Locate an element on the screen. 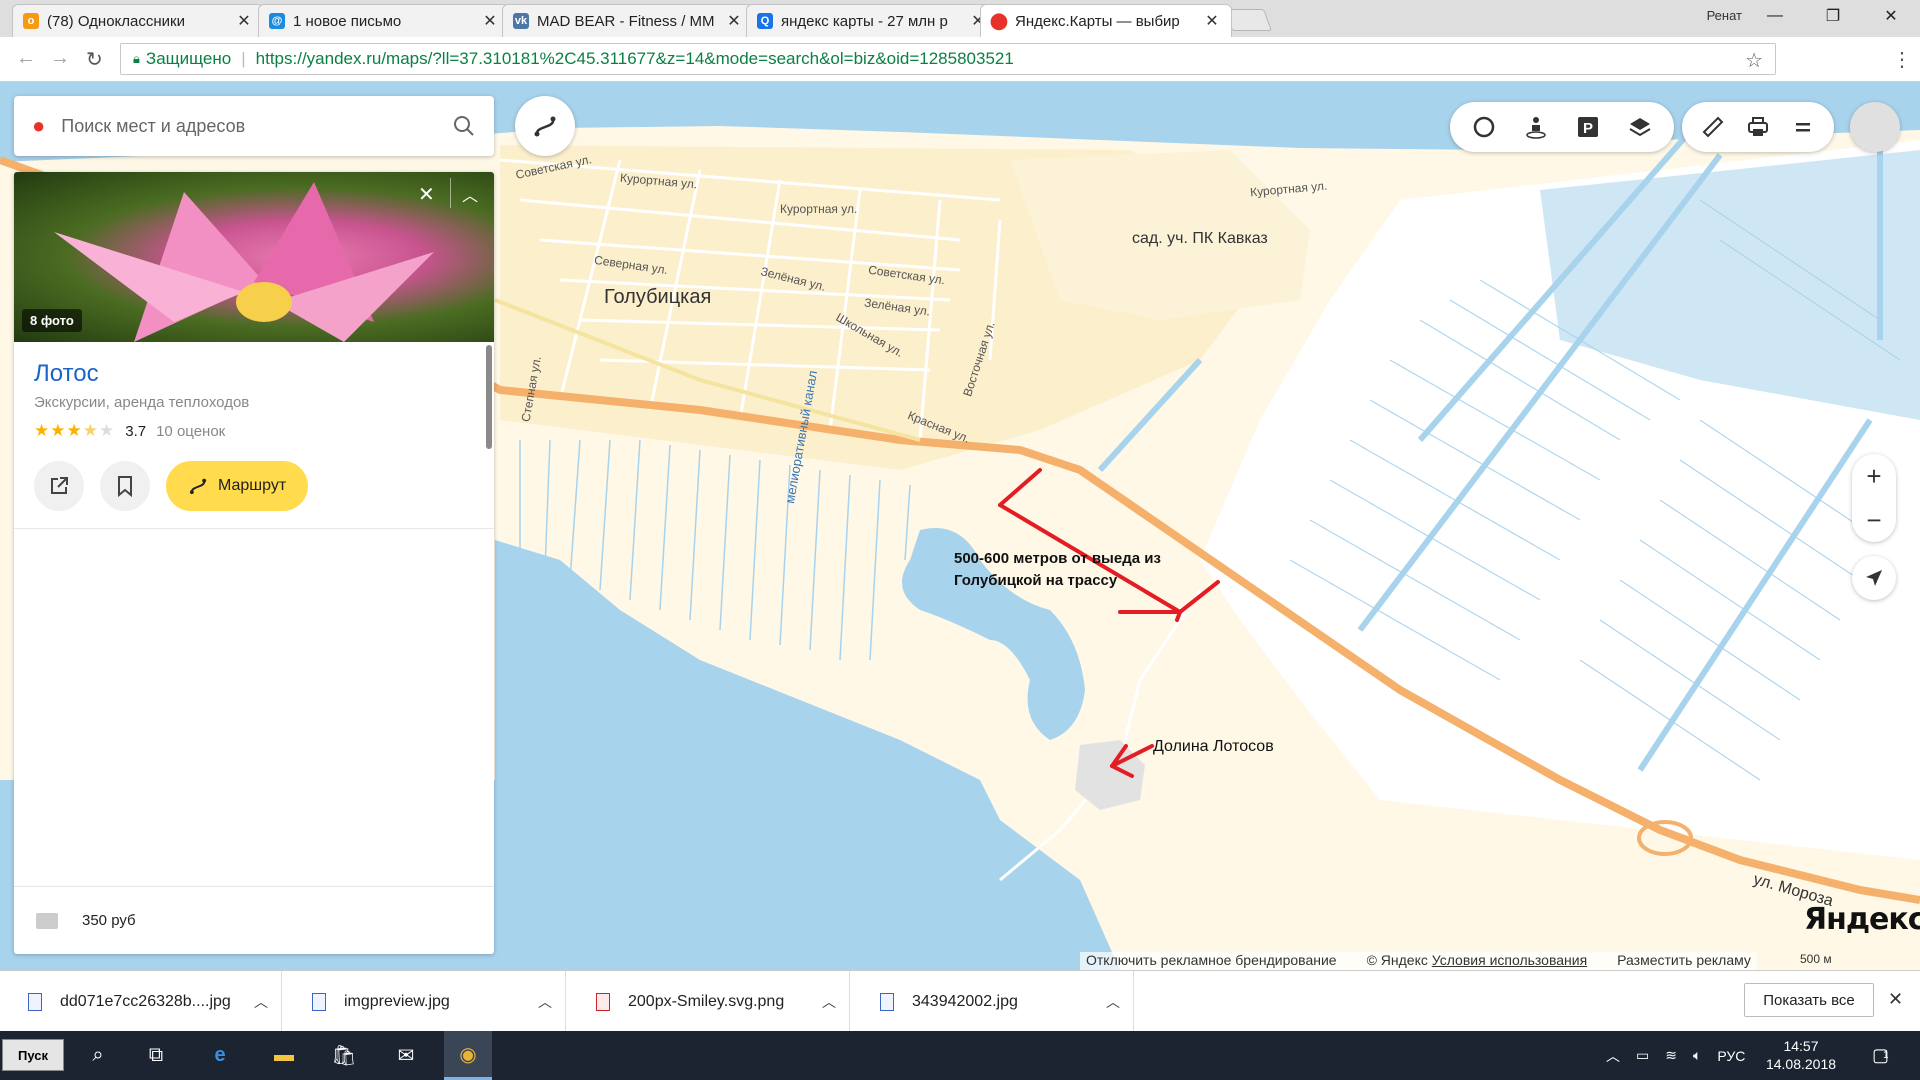  lock-icon: 🔒︎ is located at coordinates (136, 58).